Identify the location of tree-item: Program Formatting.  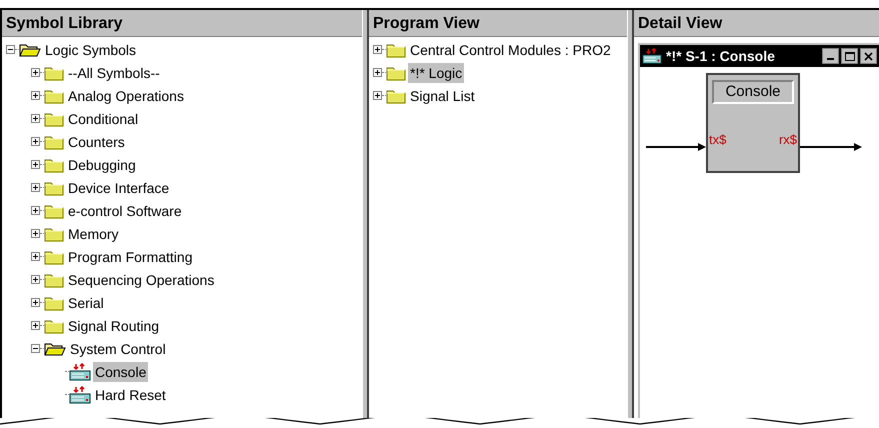
(130, 256).